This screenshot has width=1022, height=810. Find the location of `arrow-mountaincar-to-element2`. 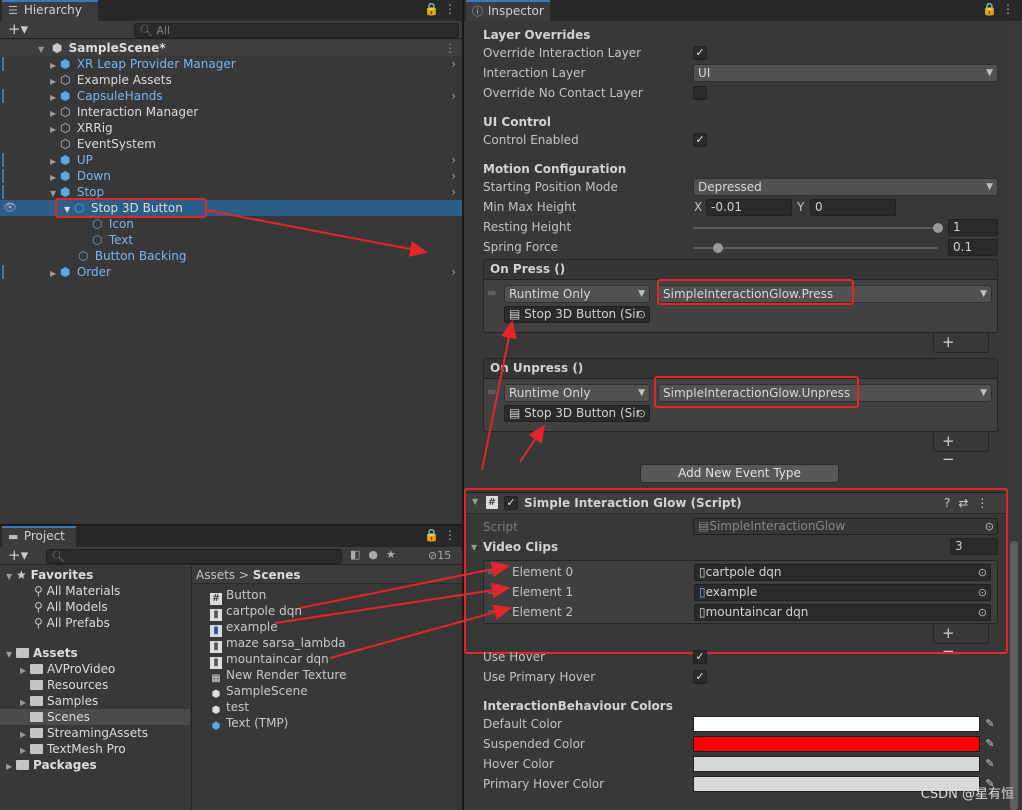

arrow-mountaincar-to-element2 is located at coordinates (420, 631).